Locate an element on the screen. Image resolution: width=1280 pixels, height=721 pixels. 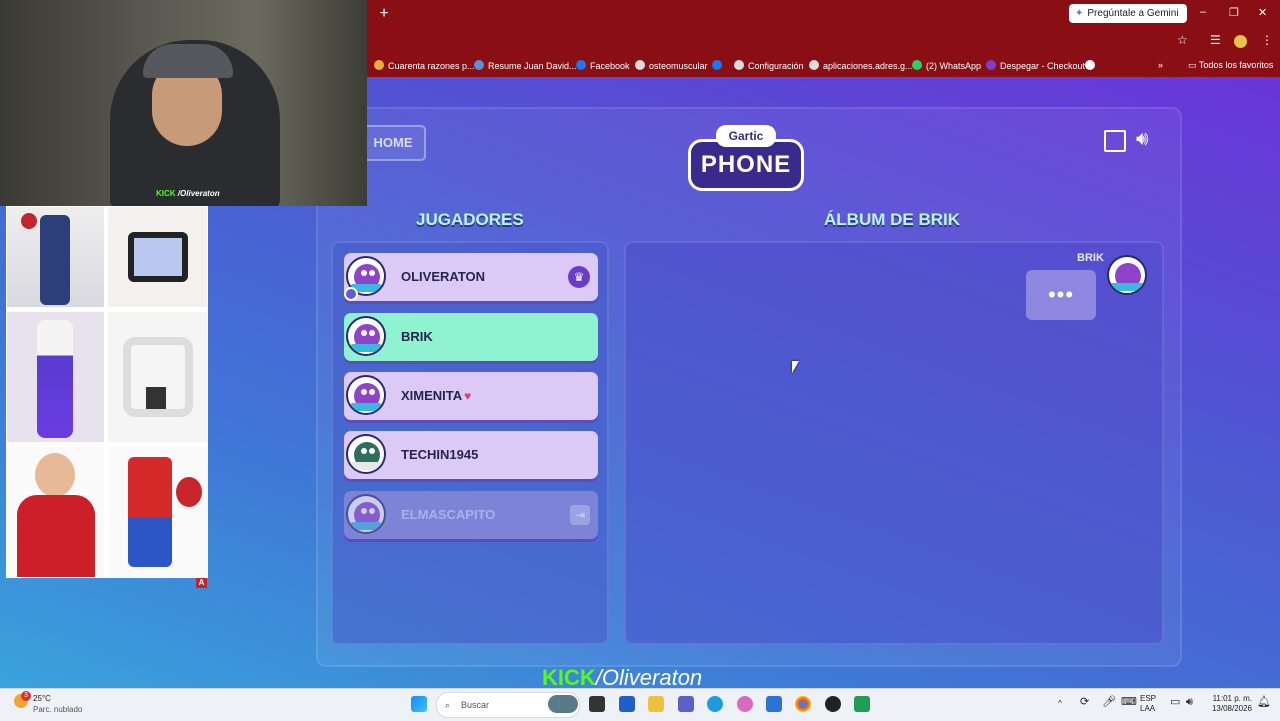
store-icon is located at coordinates (627, 704).